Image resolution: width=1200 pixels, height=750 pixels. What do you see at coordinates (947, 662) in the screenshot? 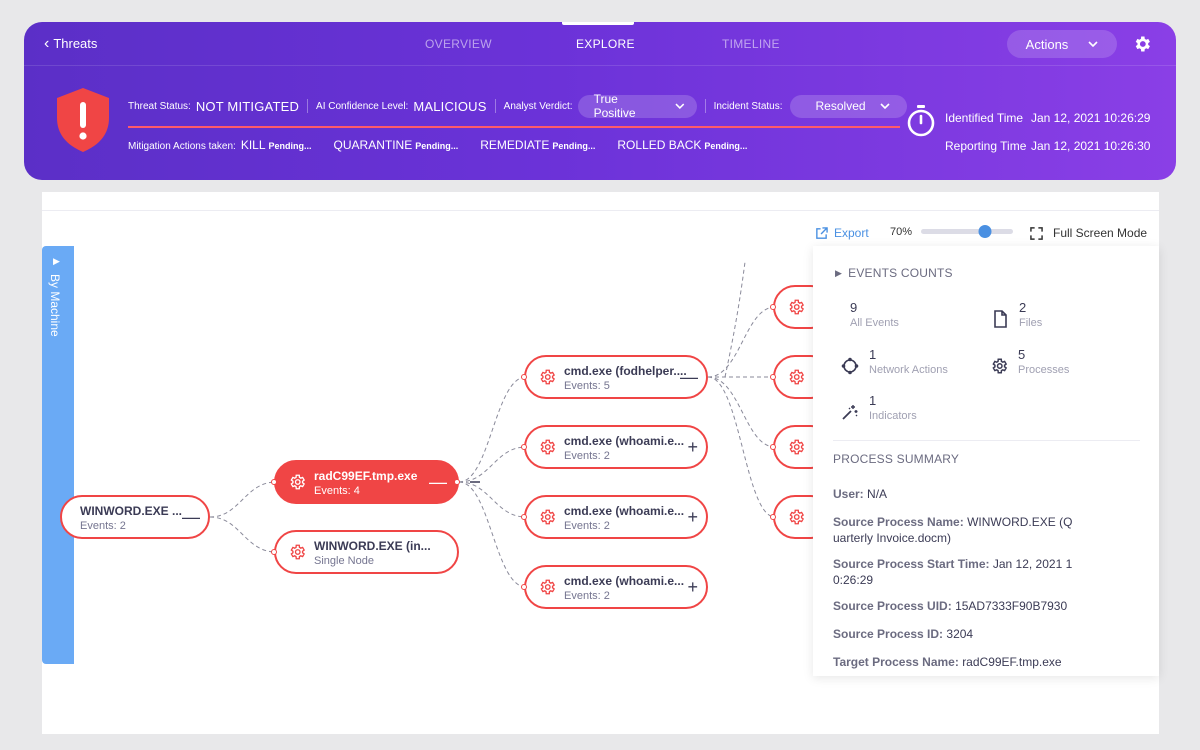
I see `summary-target-process-name: Target Process Name: radC99EF.tmp.exe` at bounding box center [947, 662].